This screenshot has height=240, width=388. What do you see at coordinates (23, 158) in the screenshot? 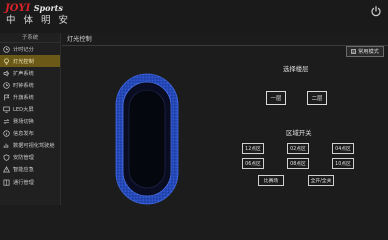
I see `sidebar-item-label: 安防管理` at bounding box center [23, 158].